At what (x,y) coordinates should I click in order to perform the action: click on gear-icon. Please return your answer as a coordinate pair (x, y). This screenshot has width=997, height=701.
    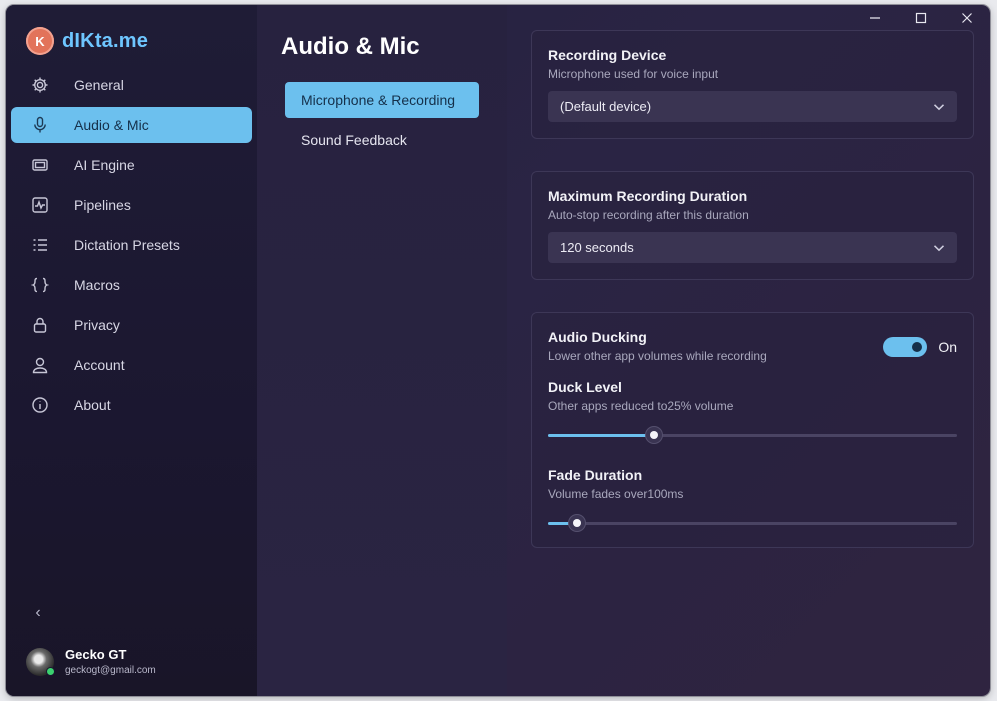
    Looking at the image, I should click on (40, 85).